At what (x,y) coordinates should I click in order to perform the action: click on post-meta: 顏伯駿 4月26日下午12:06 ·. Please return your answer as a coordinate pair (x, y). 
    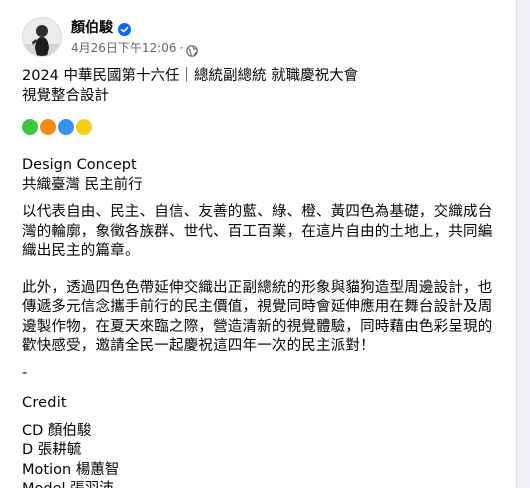
    Looking at the image, I should click on (135, 37).